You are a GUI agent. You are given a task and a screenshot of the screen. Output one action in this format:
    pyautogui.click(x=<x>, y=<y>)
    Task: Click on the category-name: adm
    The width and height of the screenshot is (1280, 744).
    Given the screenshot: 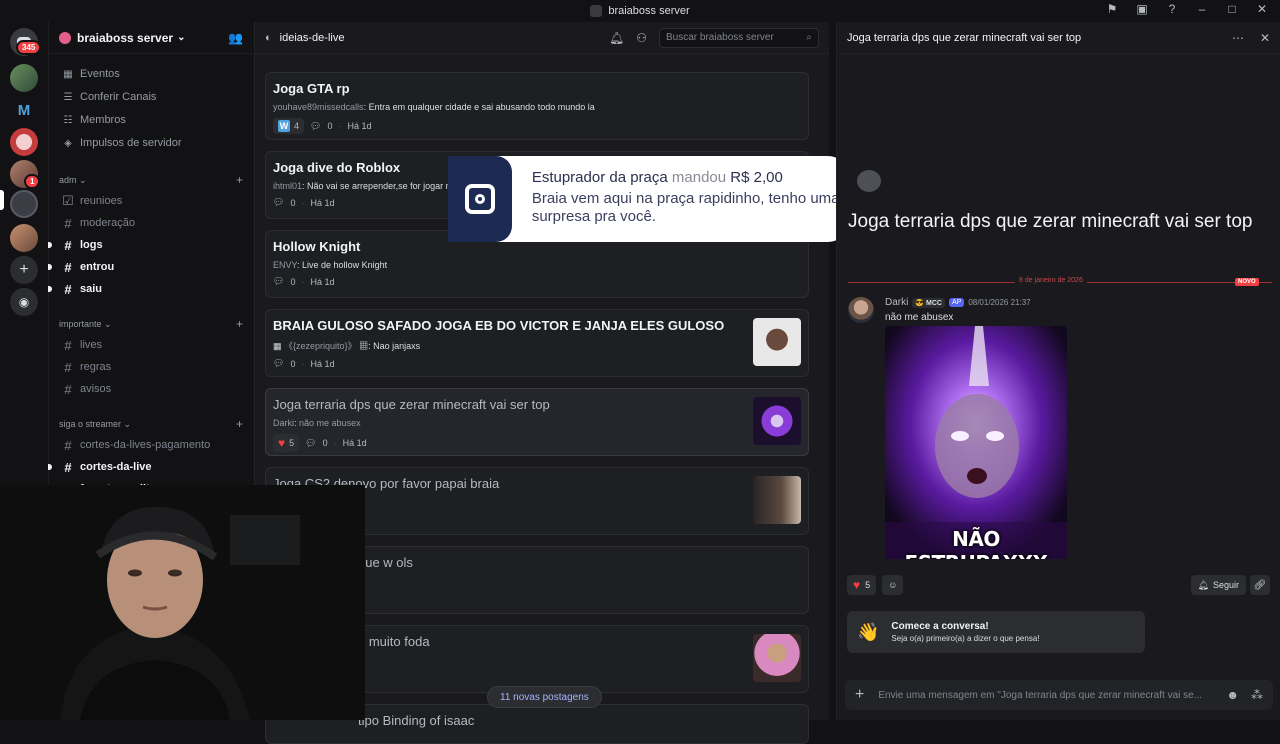 What is the action you would take?
    pyautogui.click(x=68, y=180)
    